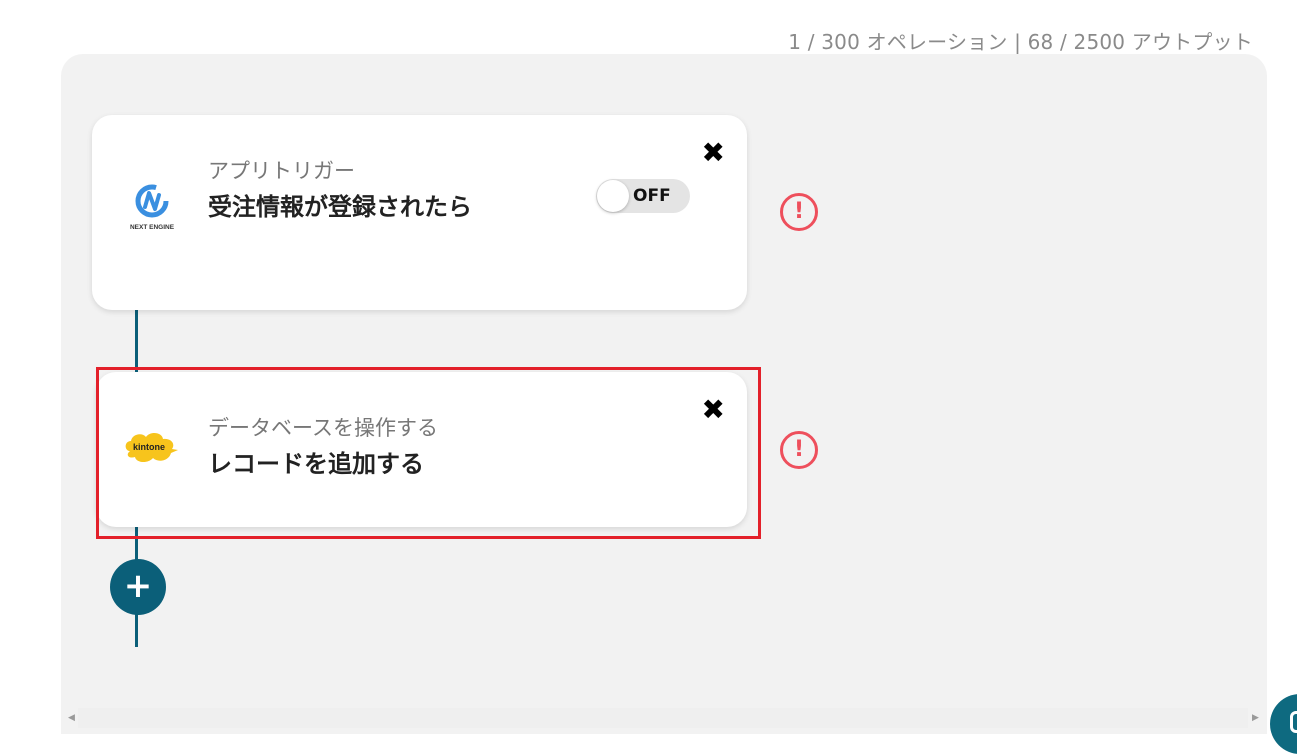  I want to click on usage-counter: 1 / 300 オペレーション | 68 / 2500 アウトプット, so click(1020, 42).